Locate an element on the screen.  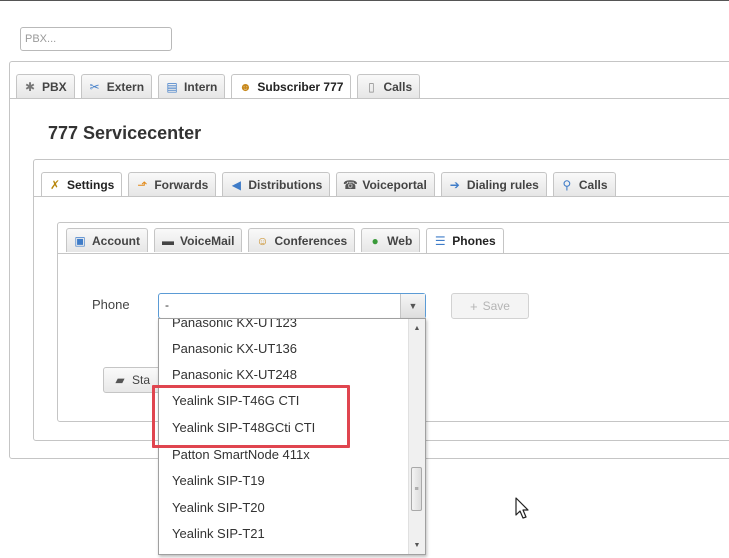
voicemail-icon: ▬ is located at coordinates (168, 240).